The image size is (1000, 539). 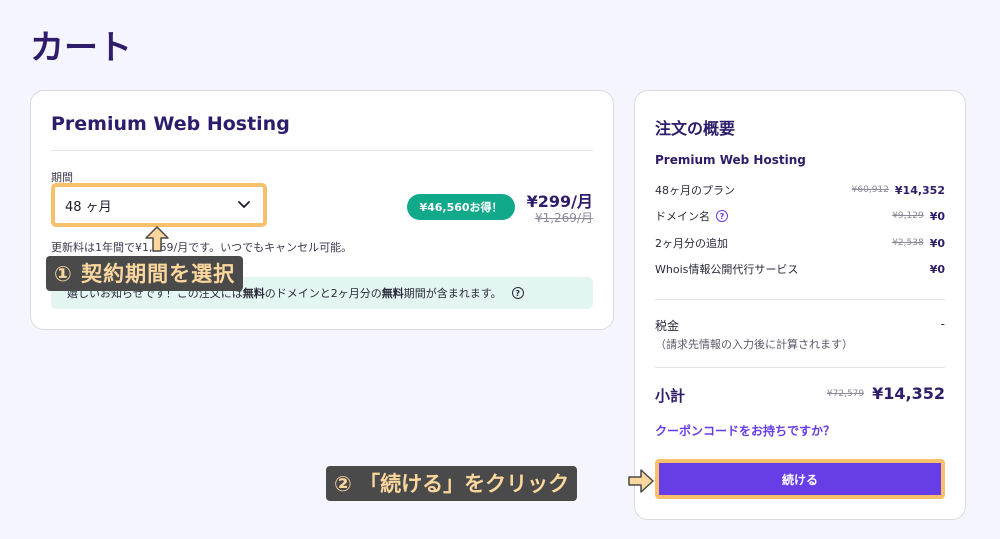 What do you see at coordinates (145, 273) in the screenshot?
I see `annotation-step1: ① 契約期間を選択` at bounding box center [145, 273].